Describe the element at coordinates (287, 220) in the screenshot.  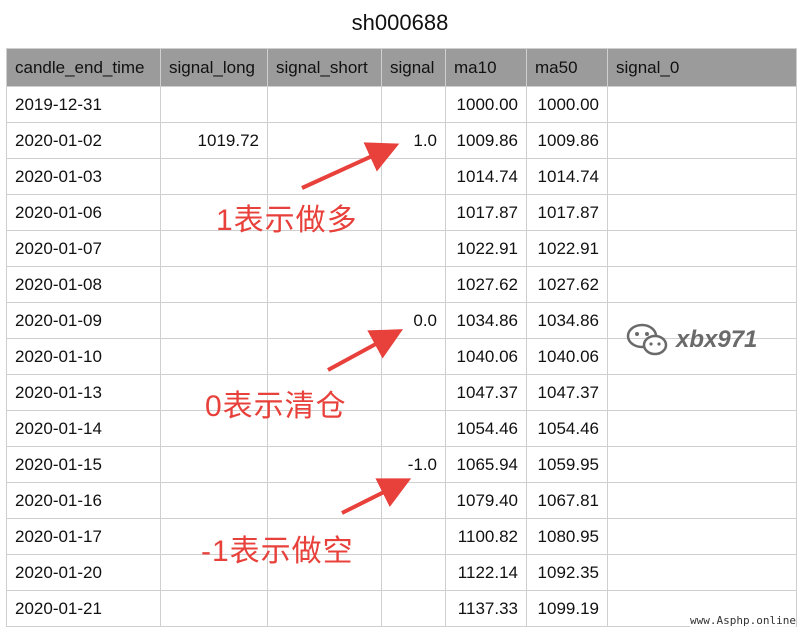
I see `annotation-long: 1表示做多` at that location.